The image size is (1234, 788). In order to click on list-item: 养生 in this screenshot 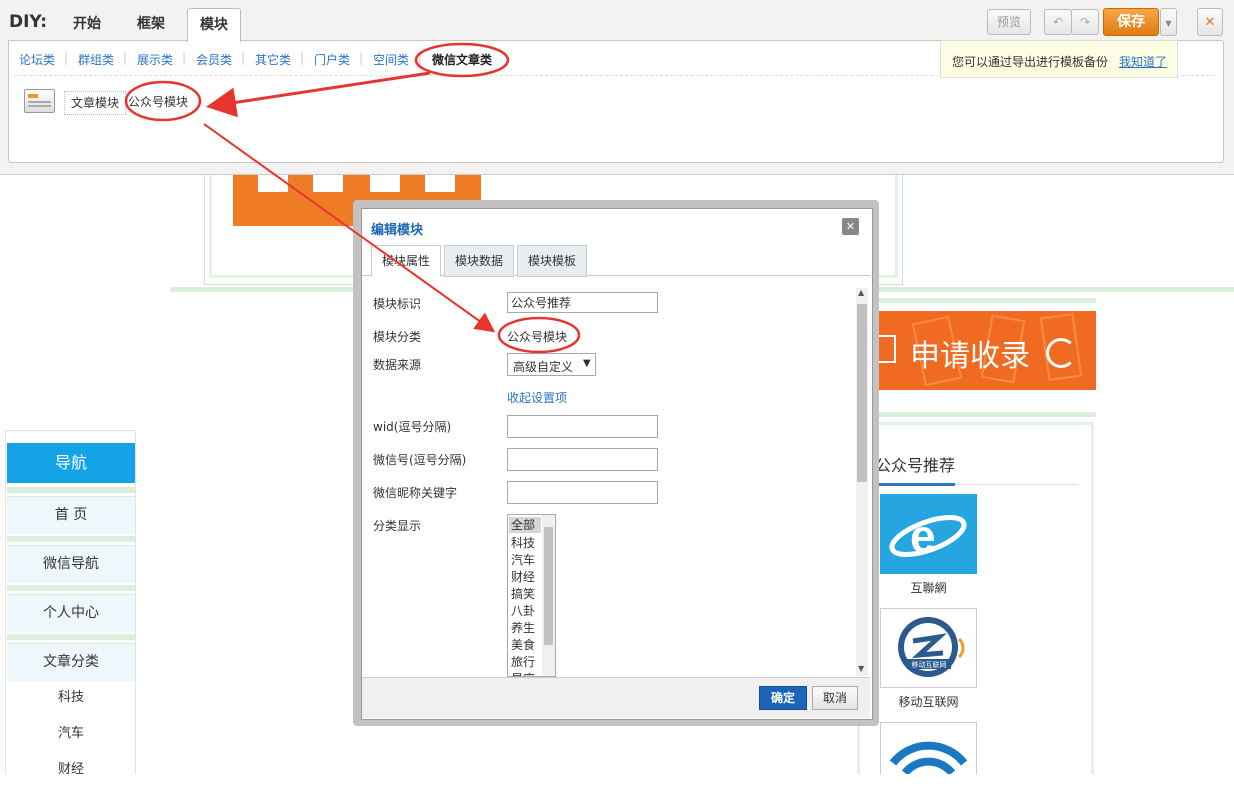, I will do `click(523, 627)`.